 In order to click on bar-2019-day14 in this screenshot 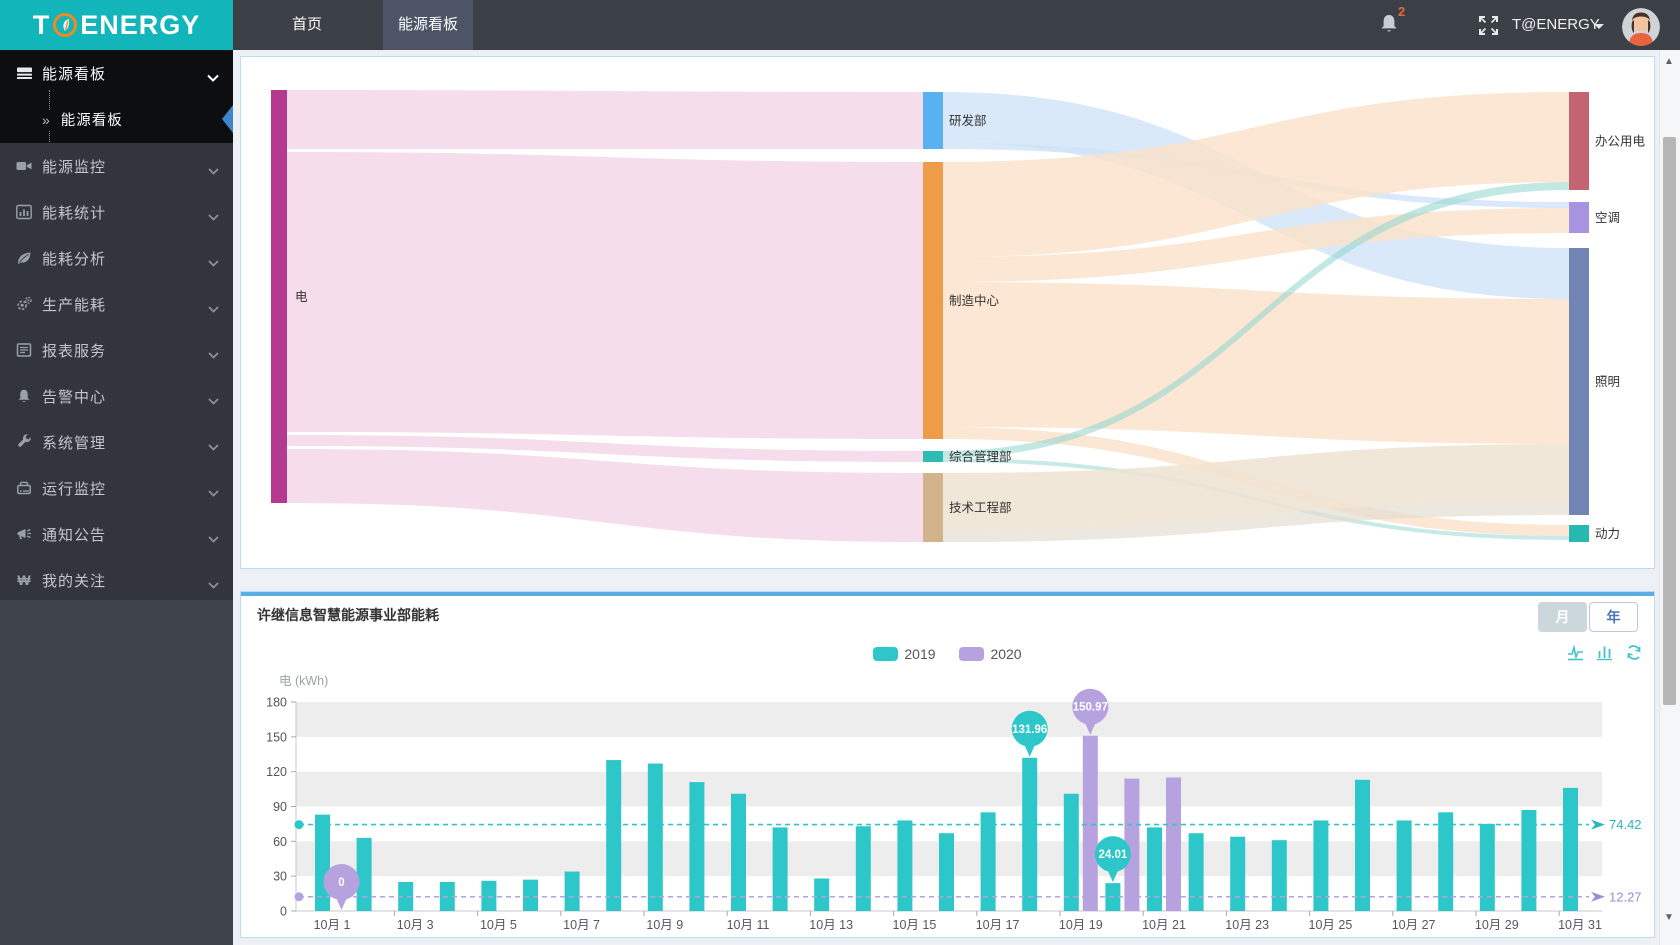, I will do `click(863, 868)`.